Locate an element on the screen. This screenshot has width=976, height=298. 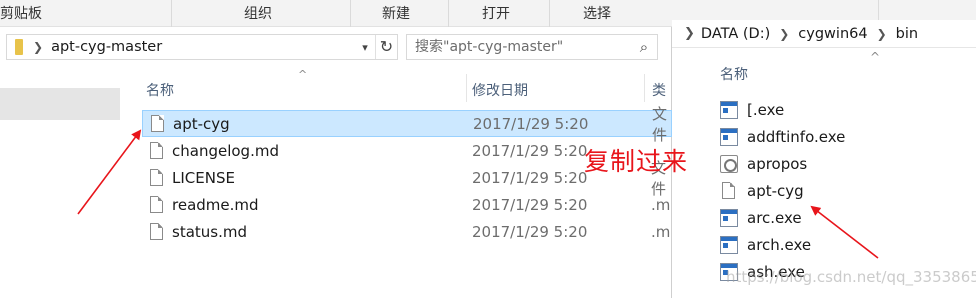
folder-icon is located at coordinates (19, 47).